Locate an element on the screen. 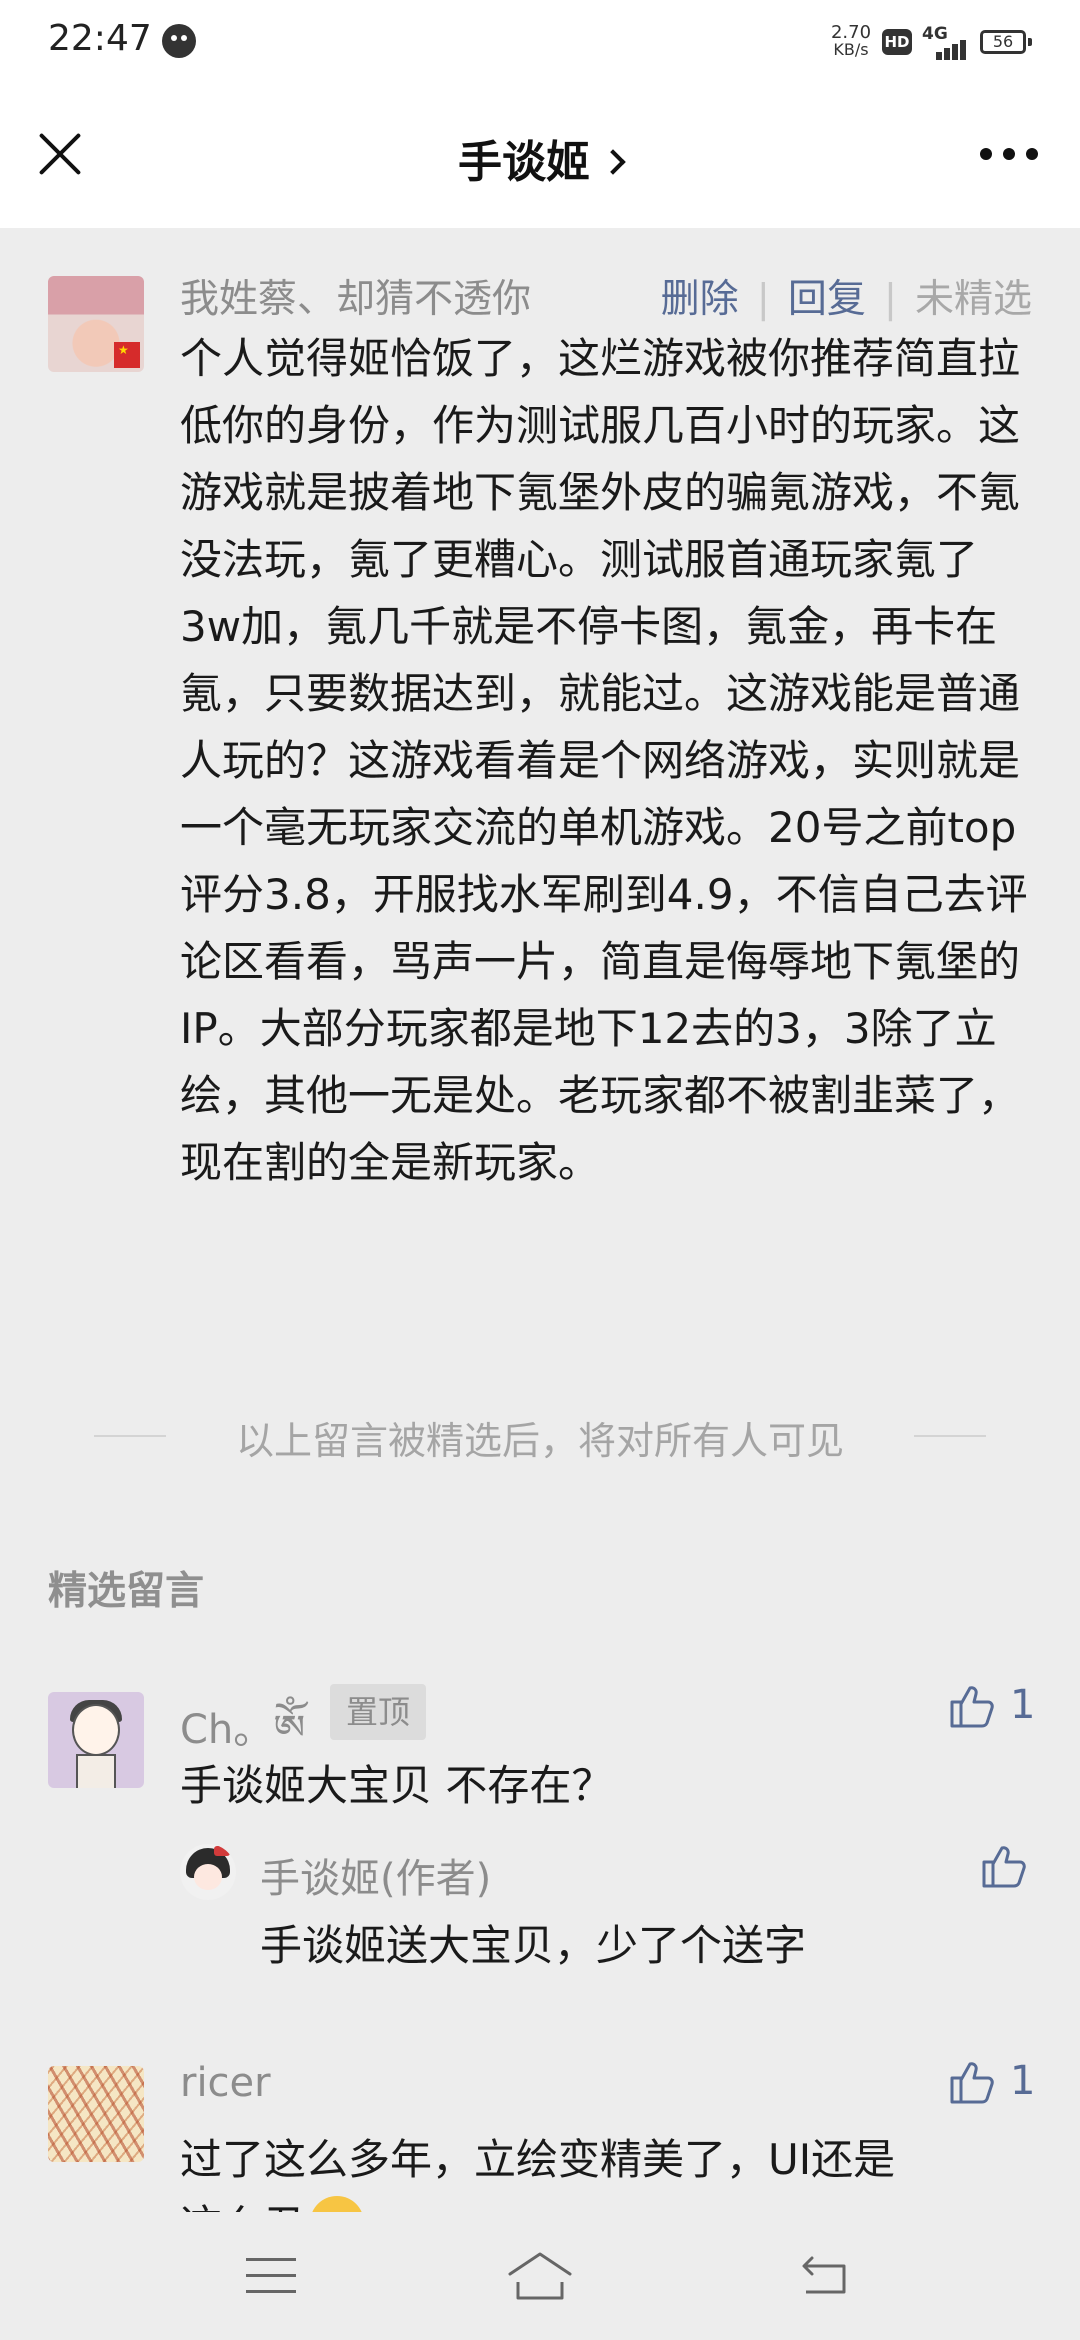 The image size is (1080, 2340). network-speed: 2.70 KB/s is located at coordinates (851, 40).